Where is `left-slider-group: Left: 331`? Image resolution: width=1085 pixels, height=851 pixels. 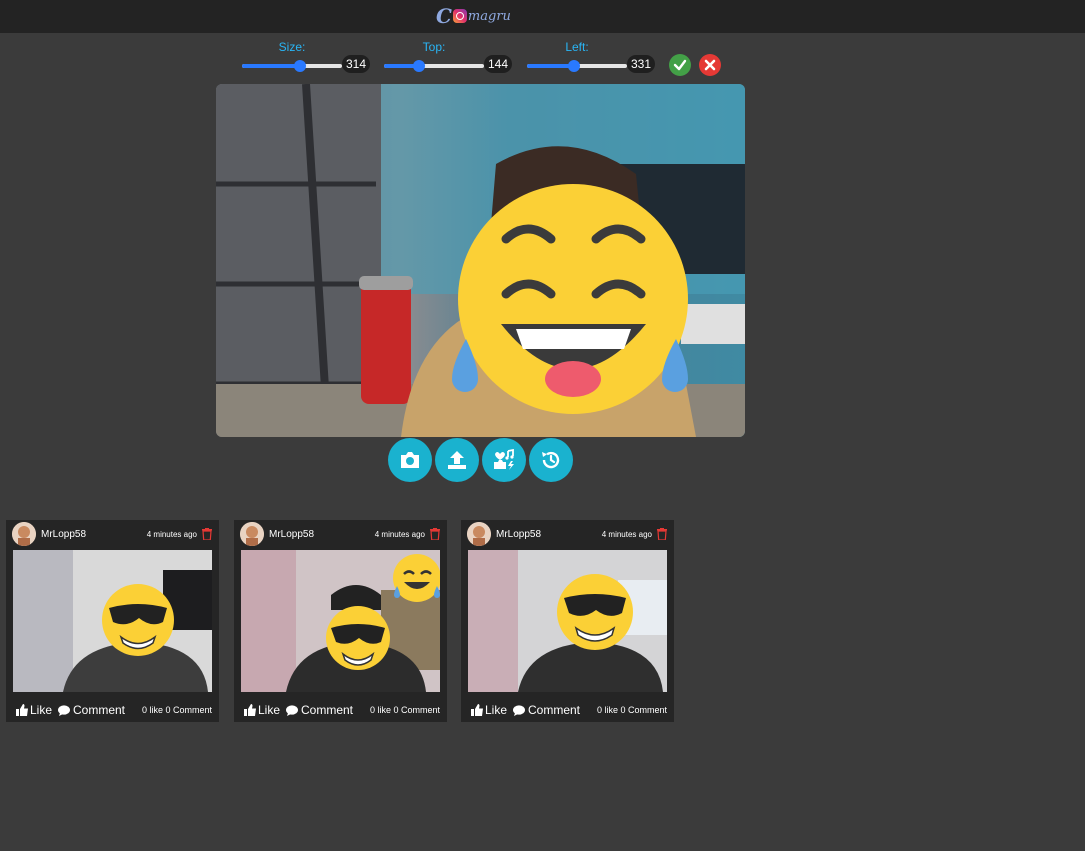
left-slider-group: Left: 331 is located at coordinates (592, 58).